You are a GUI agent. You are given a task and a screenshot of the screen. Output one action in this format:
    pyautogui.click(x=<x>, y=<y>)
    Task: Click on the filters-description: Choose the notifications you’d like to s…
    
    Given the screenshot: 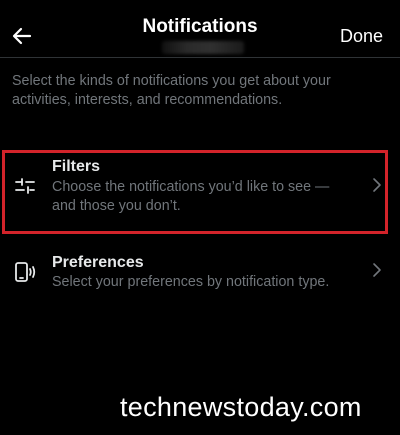 What is the action you would take?
    pyautogui.click(x=191, y=196)
    